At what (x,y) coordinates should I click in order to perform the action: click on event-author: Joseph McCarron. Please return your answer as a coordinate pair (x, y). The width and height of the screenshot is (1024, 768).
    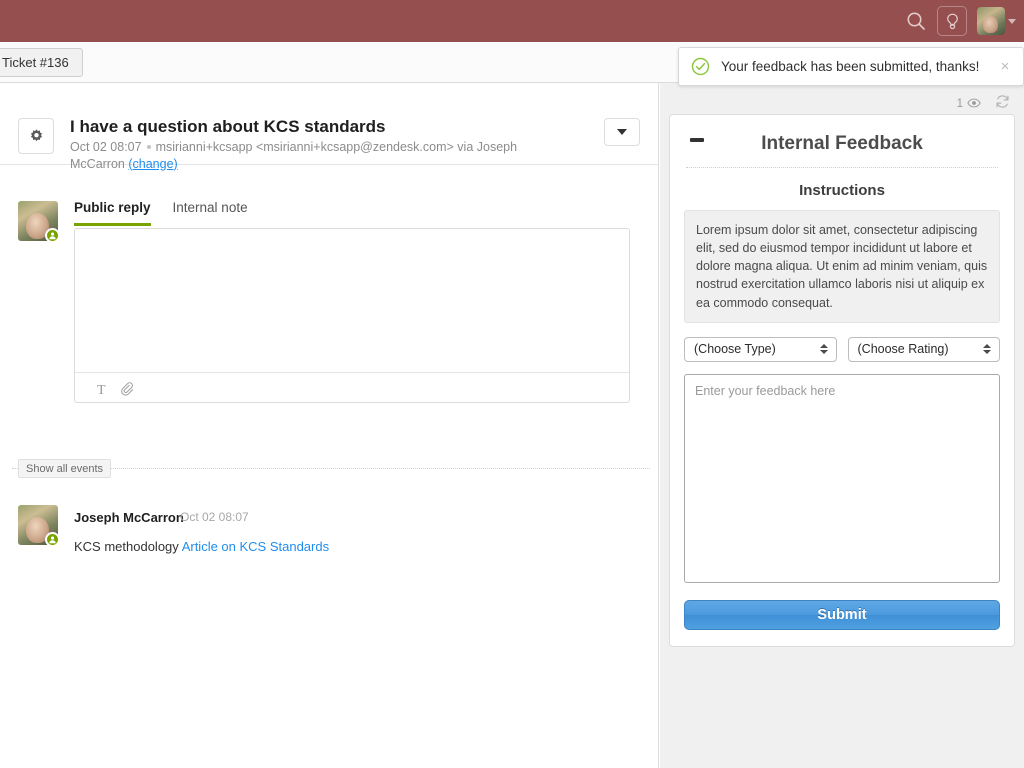
    Looking at the image, I should click on (129, 517).